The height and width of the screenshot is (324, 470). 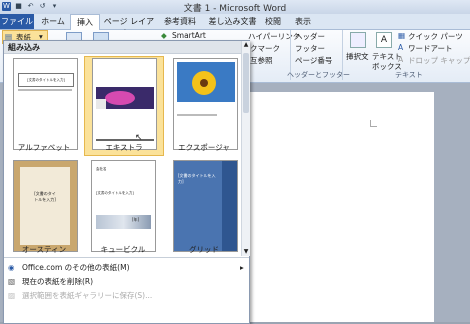 I want to click on tab-insert: 挿入, so click(x=85, y=22).